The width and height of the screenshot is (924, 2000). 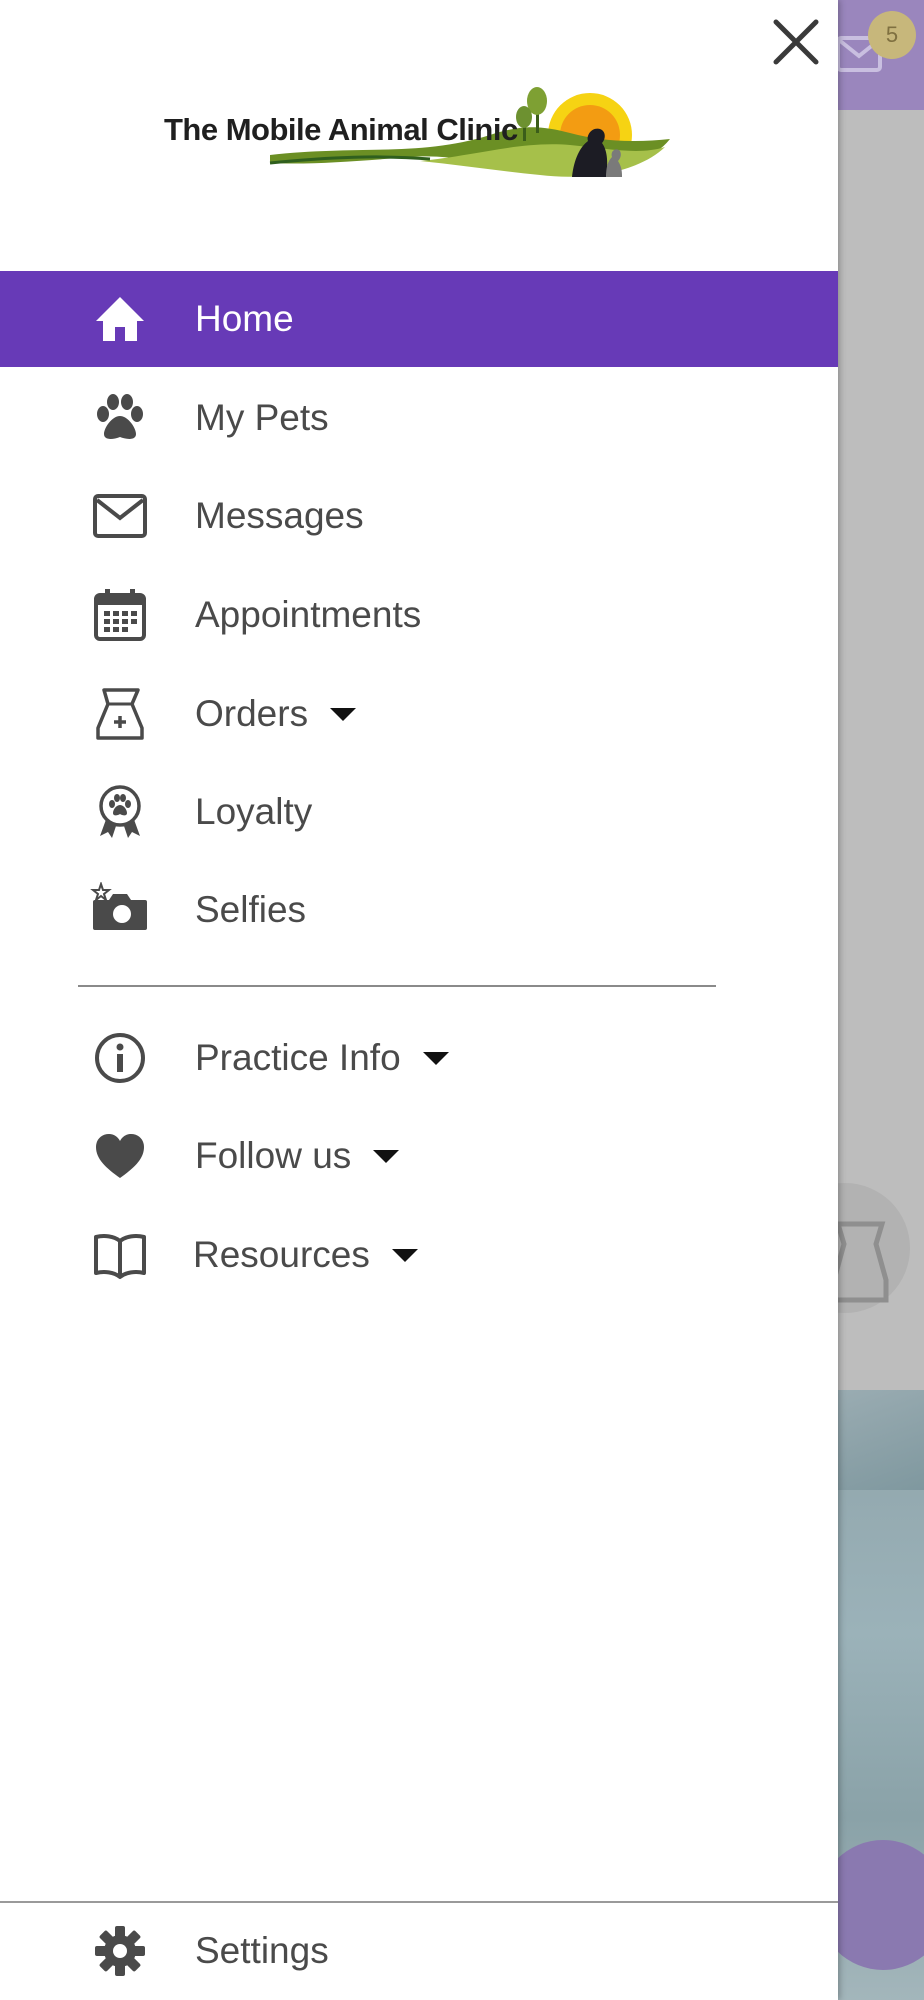 What do you see at coordinates (120, 319) in the screenshot?
I see `home-icon` at bounding box center [120, 319].